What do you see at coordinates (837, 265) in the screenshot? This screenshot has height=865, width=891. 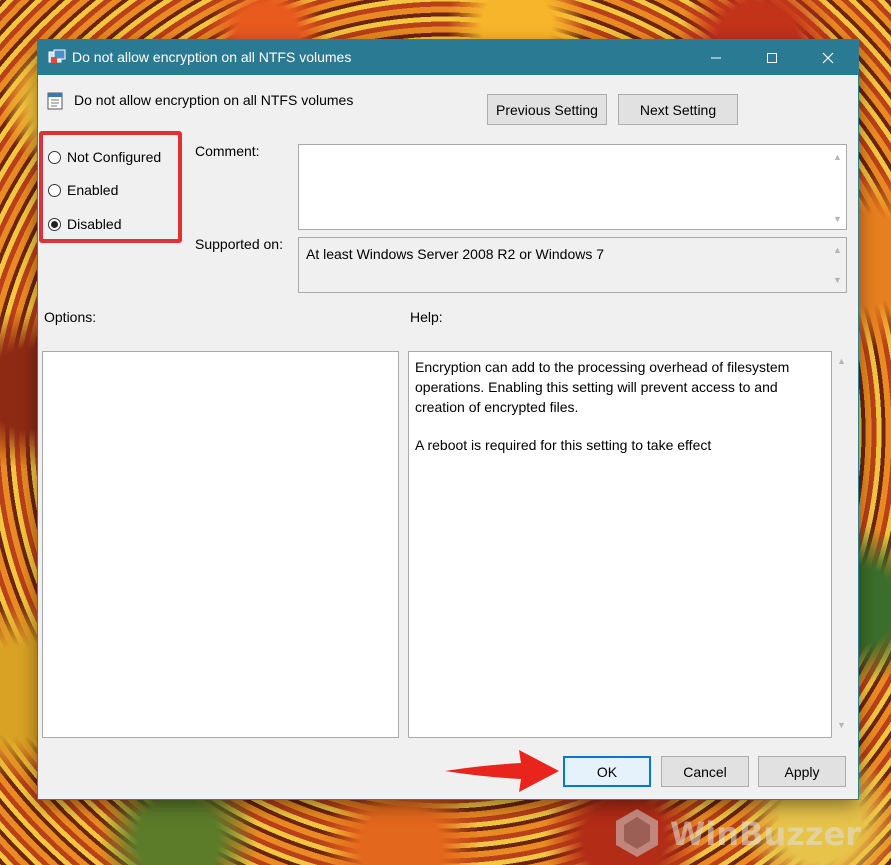 I see `supported-scrollbar: ▲ ▼` at bounding box center [837, 265].